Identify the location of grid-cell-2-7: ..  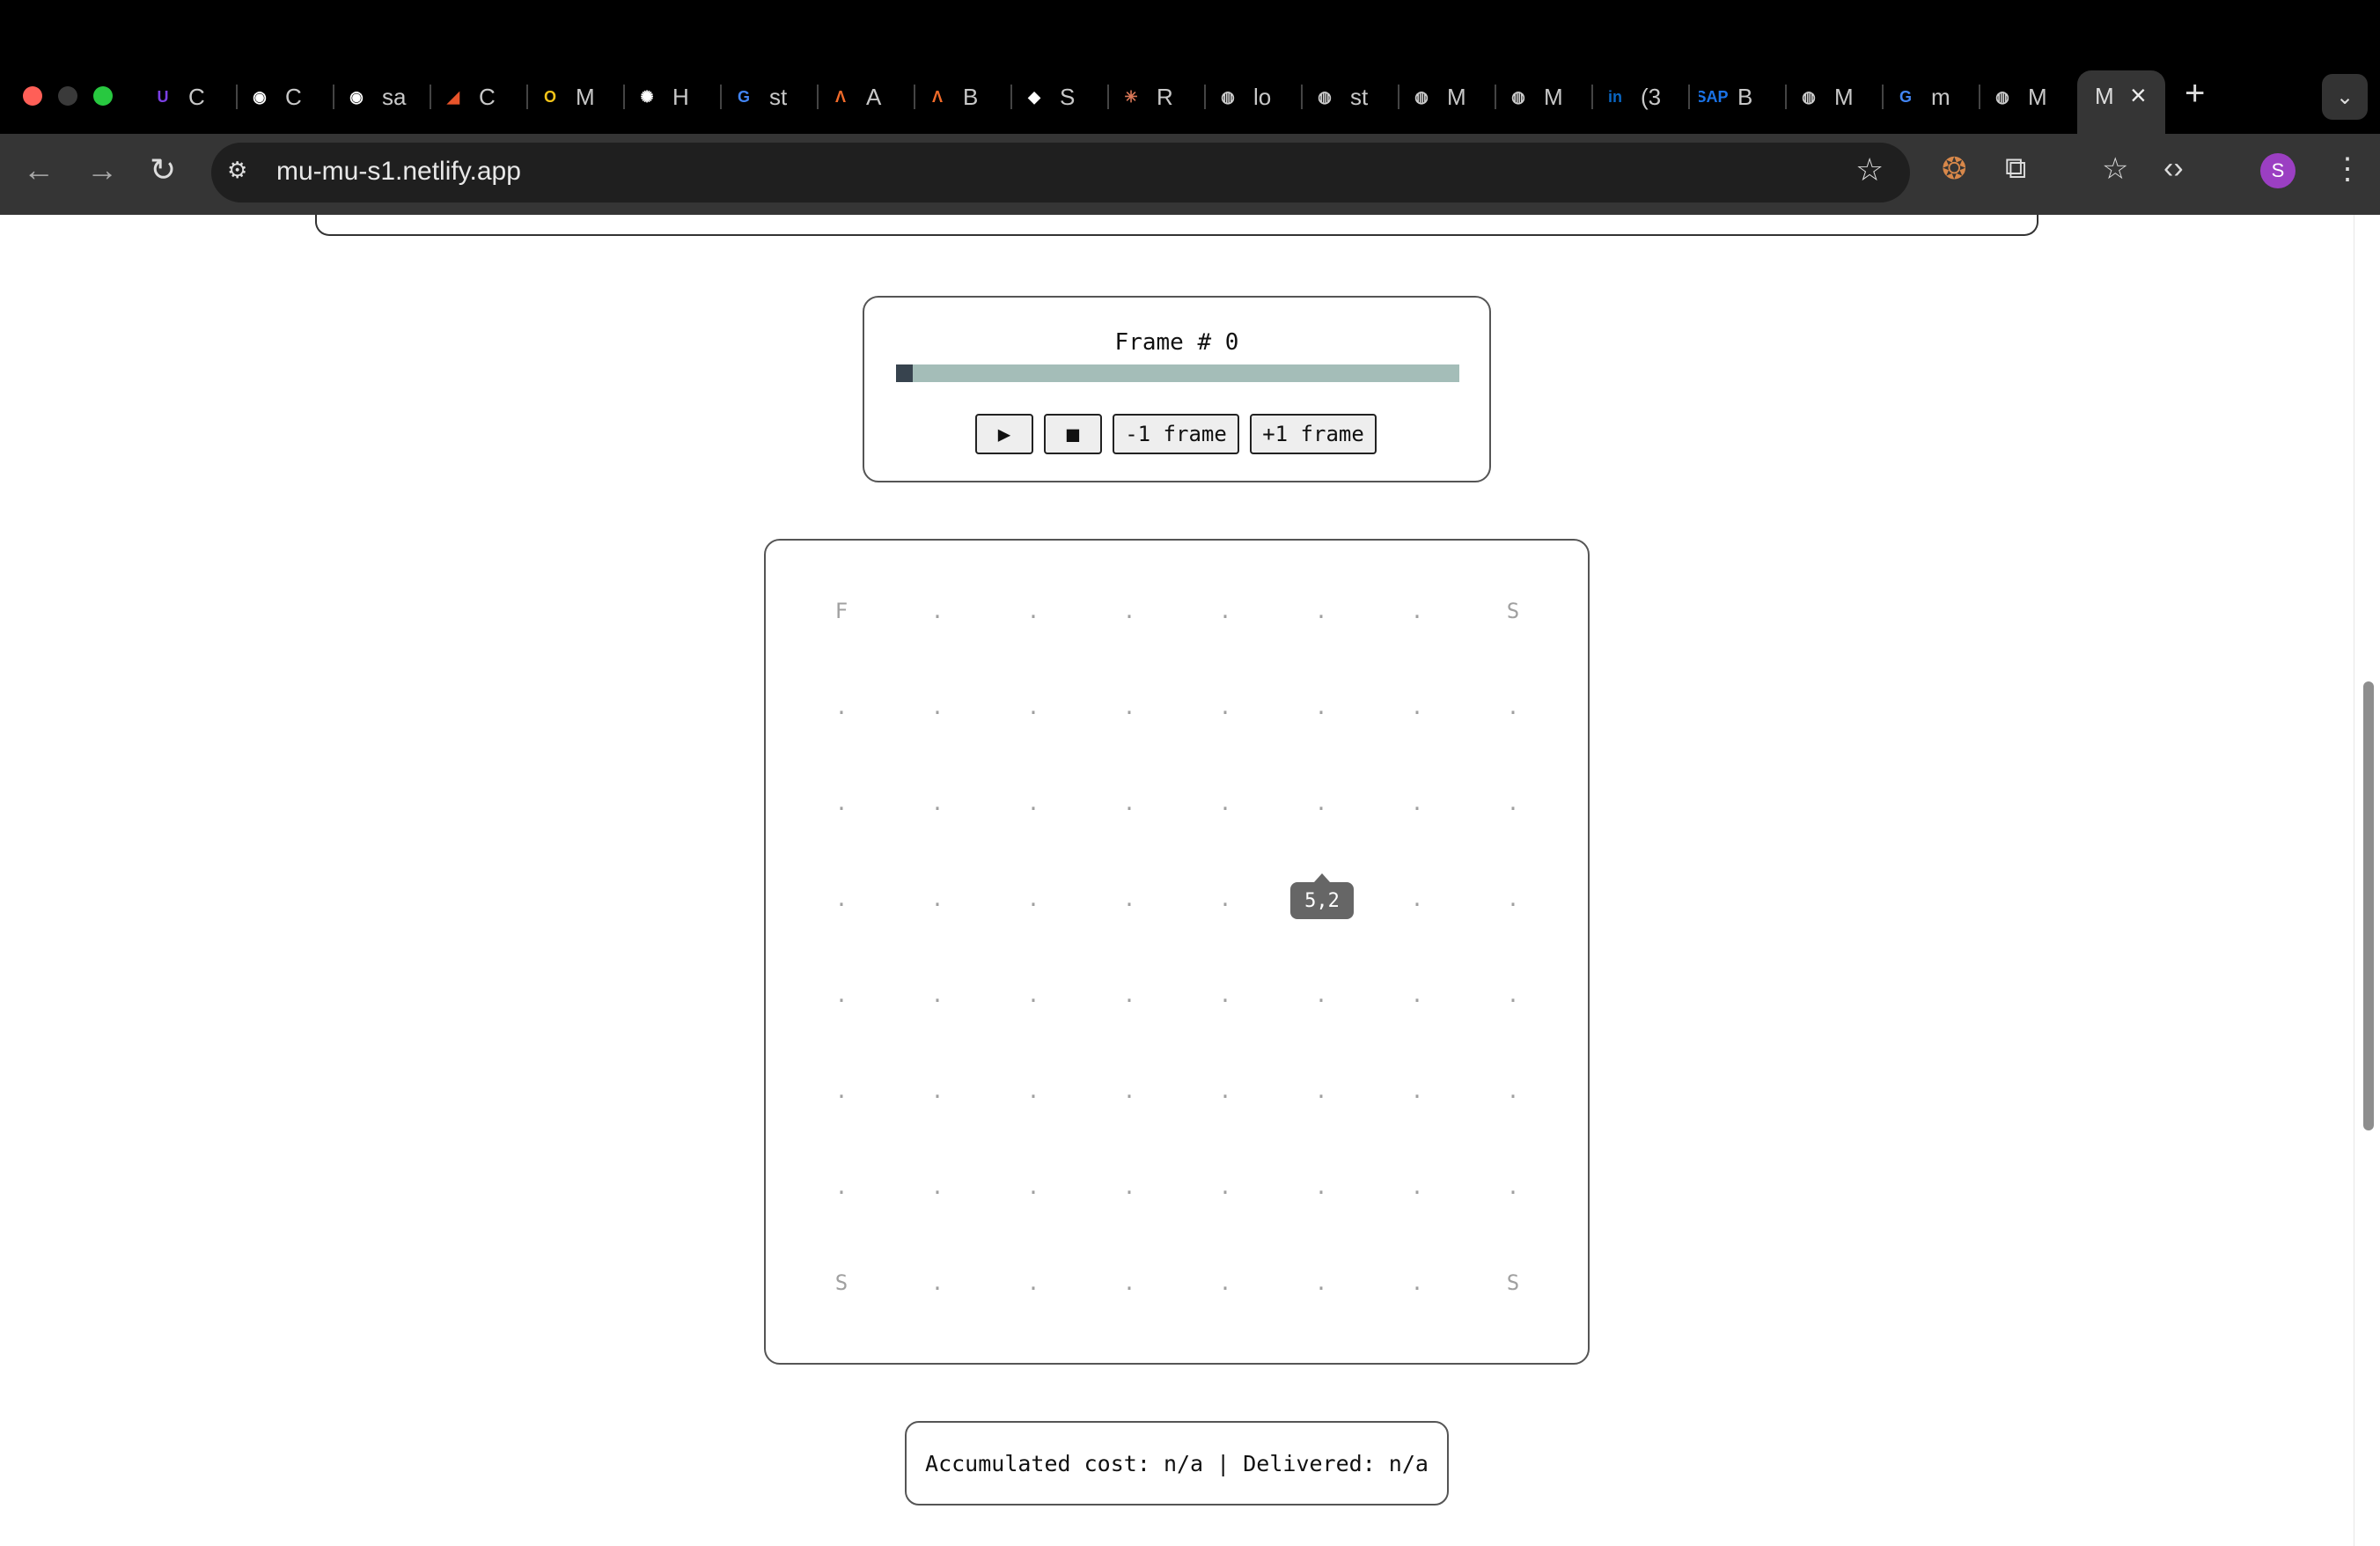
(1513, 803).